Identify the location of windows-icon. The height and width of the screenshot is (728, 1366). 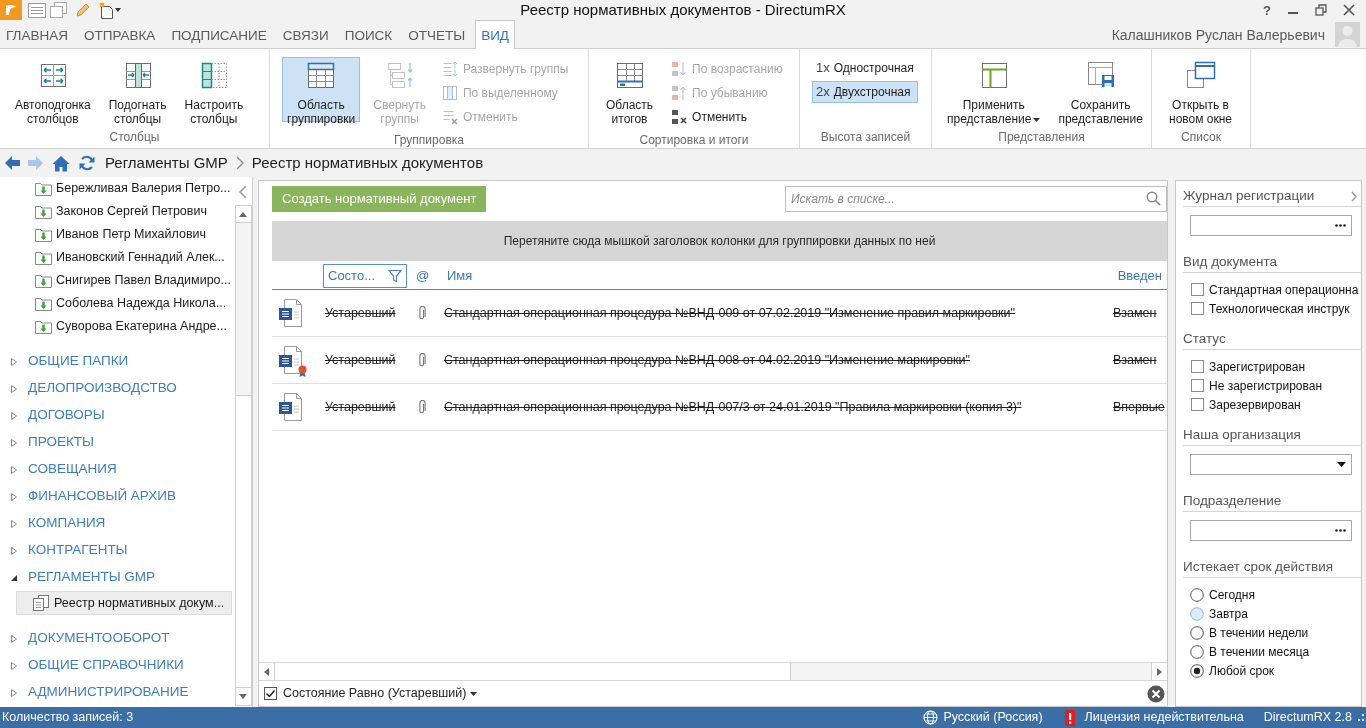
(58, 10).